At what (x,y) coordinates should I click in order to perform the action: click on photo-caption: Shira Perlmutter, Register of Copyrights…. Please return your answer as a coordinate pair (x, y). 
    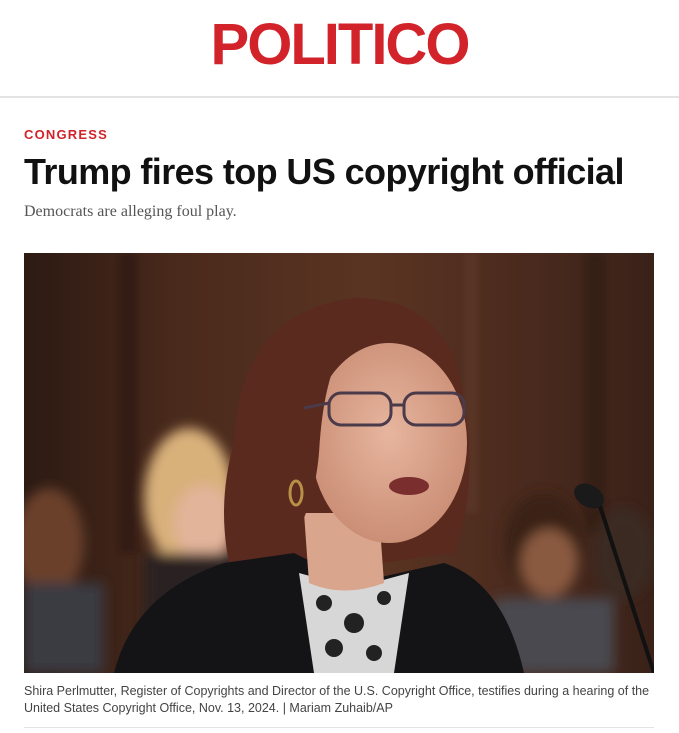
    Looking at the image, I should click on (337, 699).